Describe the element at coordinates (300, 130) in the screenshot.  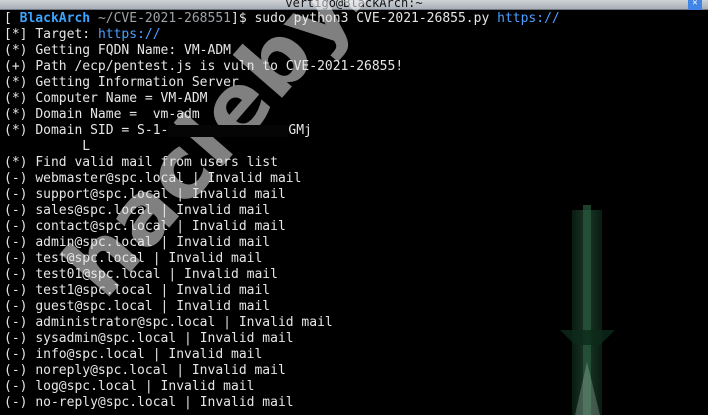
I see `line-tail: GMj` at that location.